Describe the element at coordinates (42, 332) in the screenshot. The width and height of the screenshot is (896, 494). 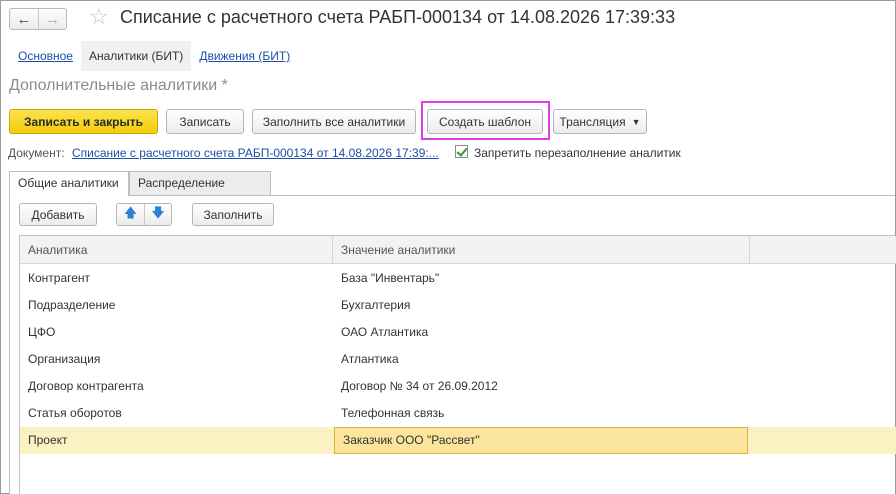
I see `analytics-cell: ЦФО` at that location.